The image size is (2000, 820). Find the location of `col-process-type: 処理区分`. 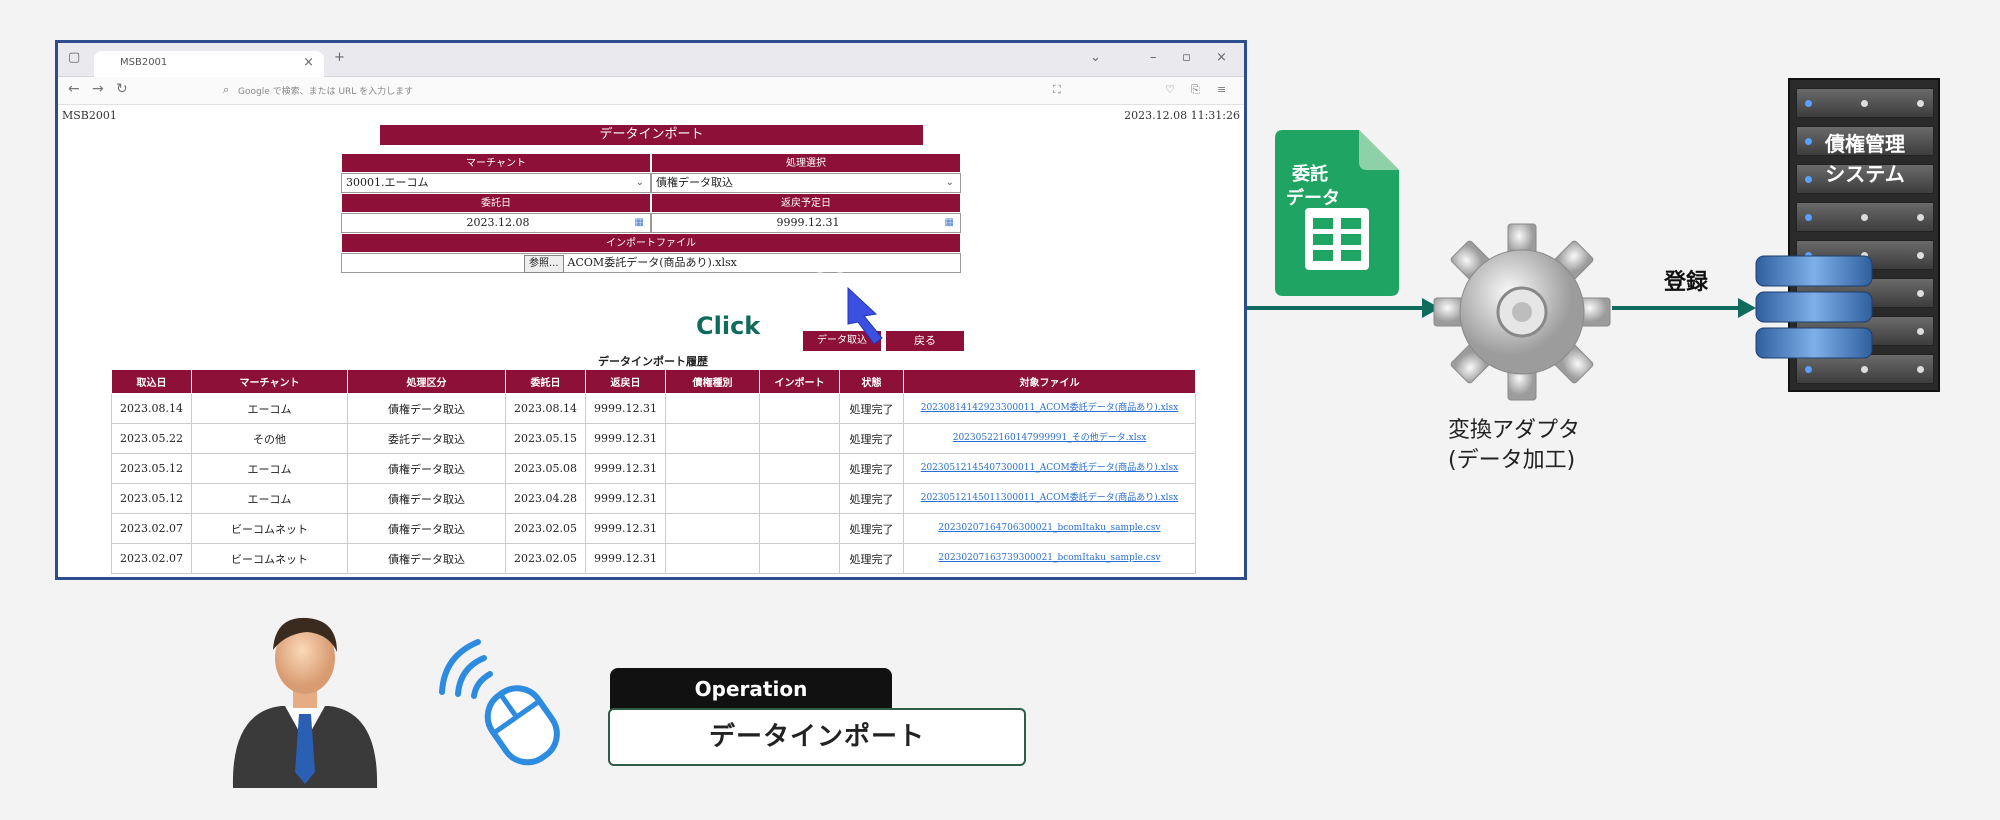

col-process-type: 処理区分 is located at coordinates (426, 381).